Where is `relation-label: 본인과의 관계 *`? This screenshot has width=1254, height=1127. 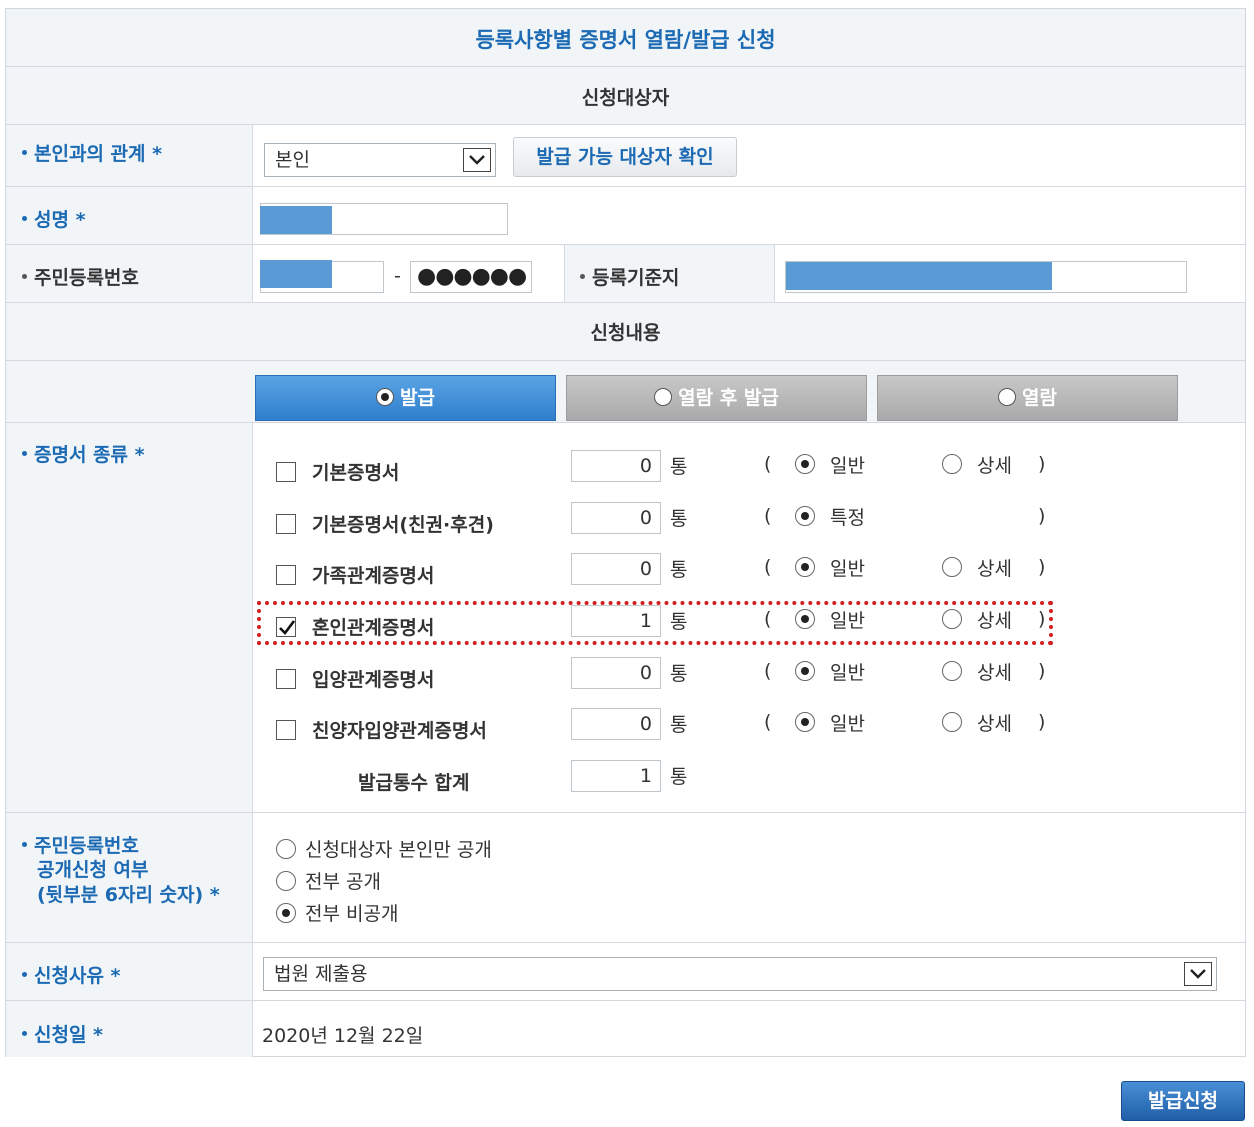 relation-label: 본인과의 관계 * is located at coordinates (92, 152).